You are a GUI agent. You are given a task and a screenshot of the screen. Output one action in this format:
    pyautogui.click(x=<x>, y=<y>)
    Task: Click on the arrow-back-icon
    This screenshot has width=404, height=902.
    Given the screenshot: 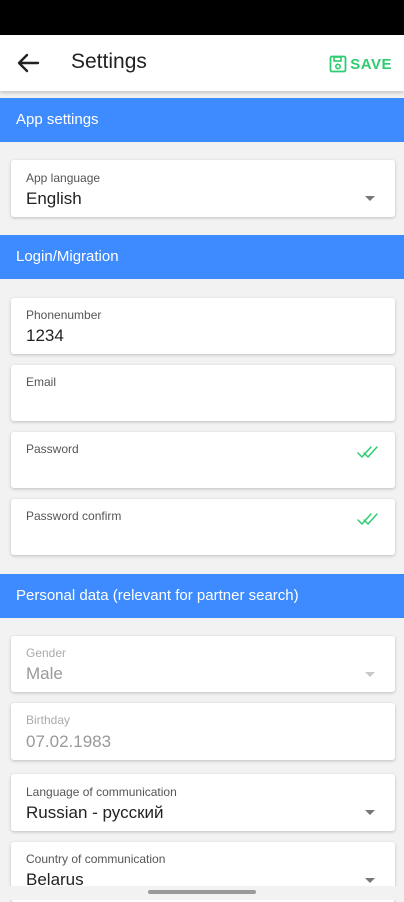 What is the action you would take?
    pyautogui.click(x=28, y=63)
    